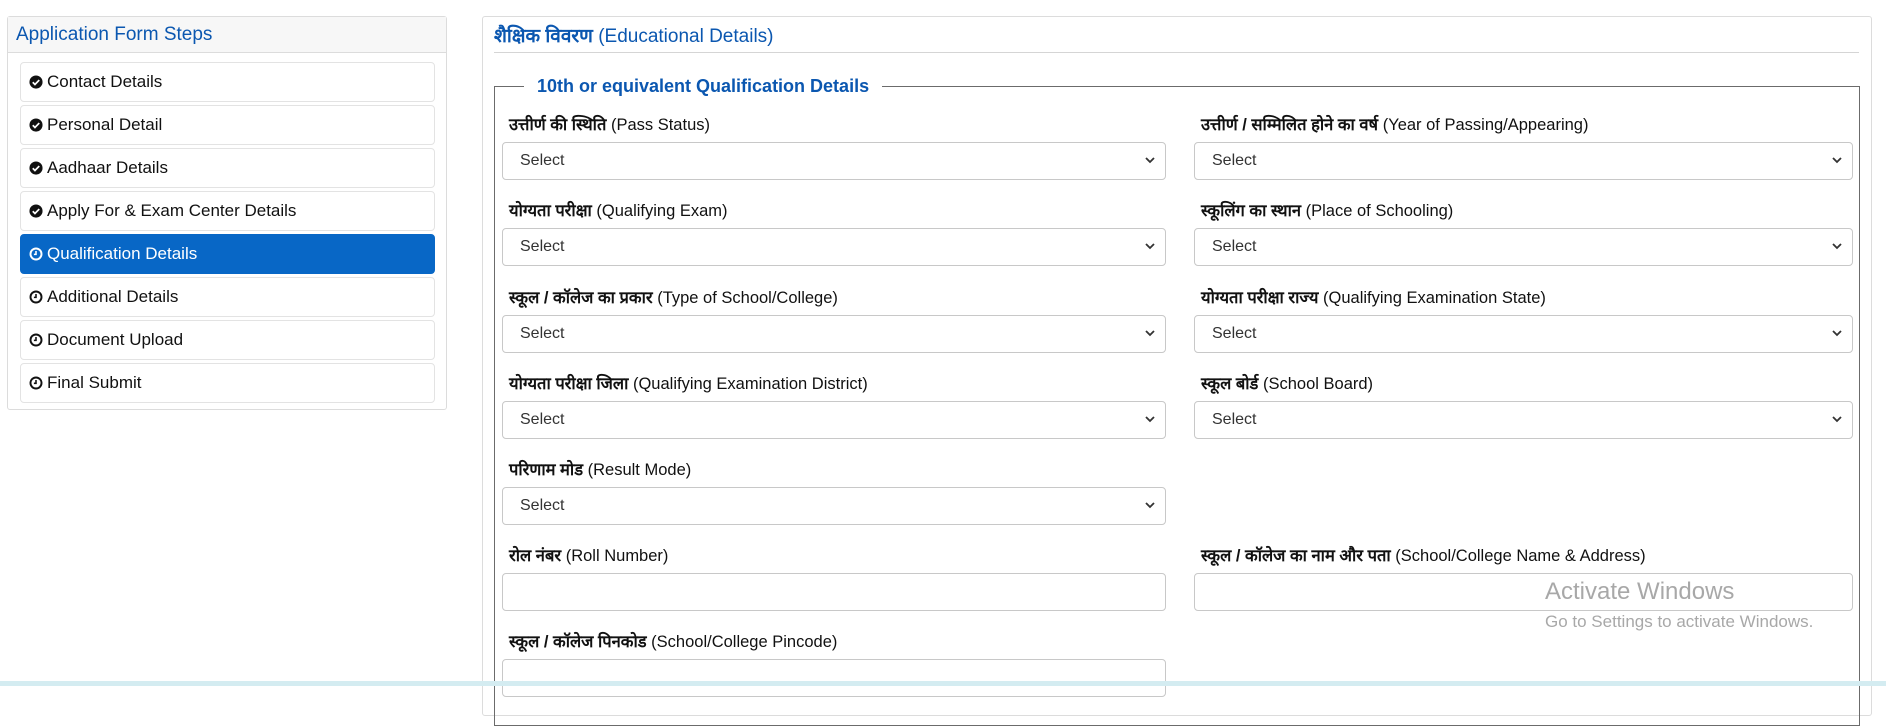 The height and width of the screenshot is (726, 1886). Describe the element at coordinates (609, 125) in the screenshot. I see `pass-status-label: उत्तीर्ण की स्थिति (Pass Status)` at that location.